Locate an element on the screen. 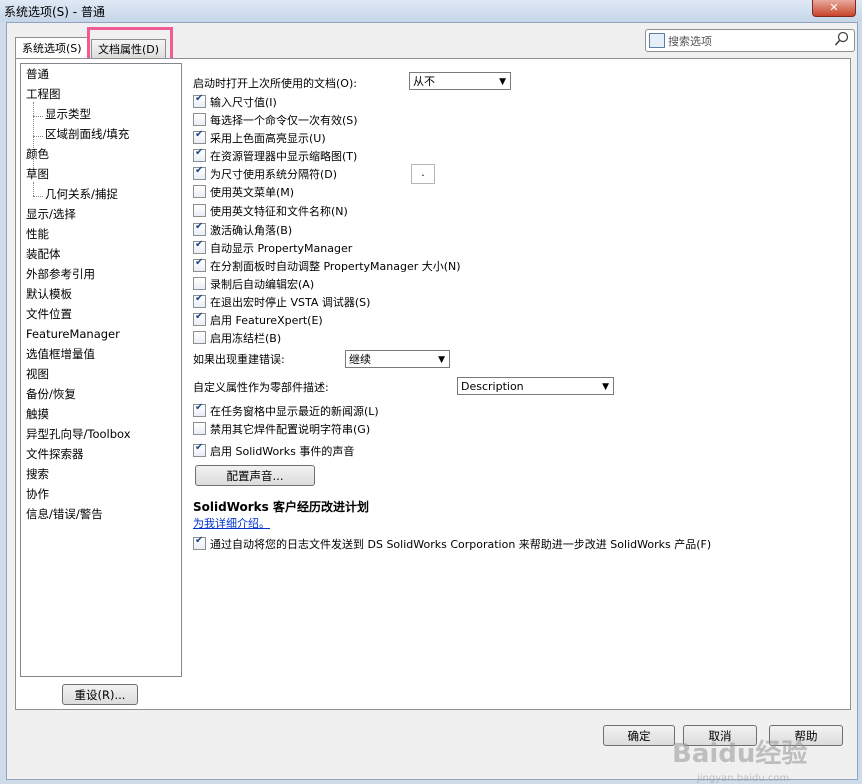 This screenshot has width=862, height=784. option-confirmation-corner: 激活确认角落(B) is located at coordinates (243, 229).